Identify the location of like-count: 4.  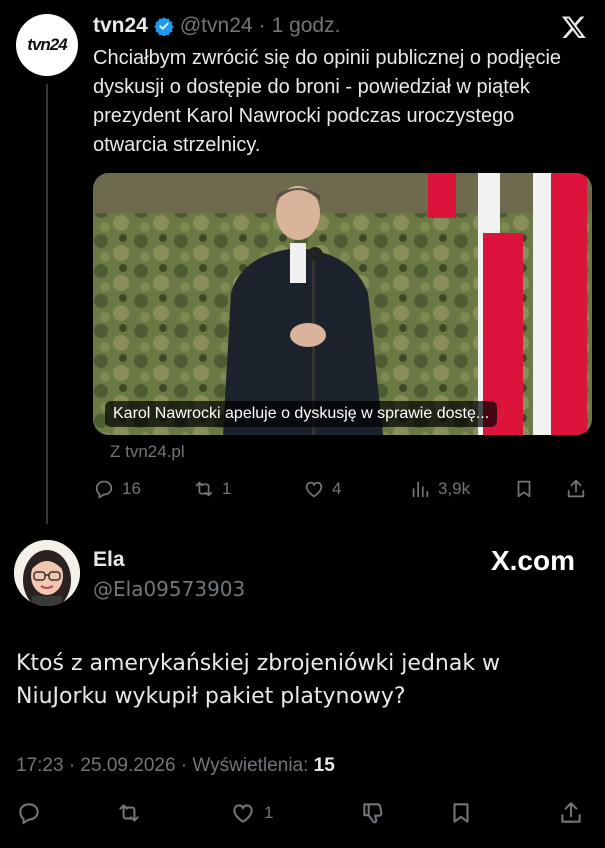
(337, 488).